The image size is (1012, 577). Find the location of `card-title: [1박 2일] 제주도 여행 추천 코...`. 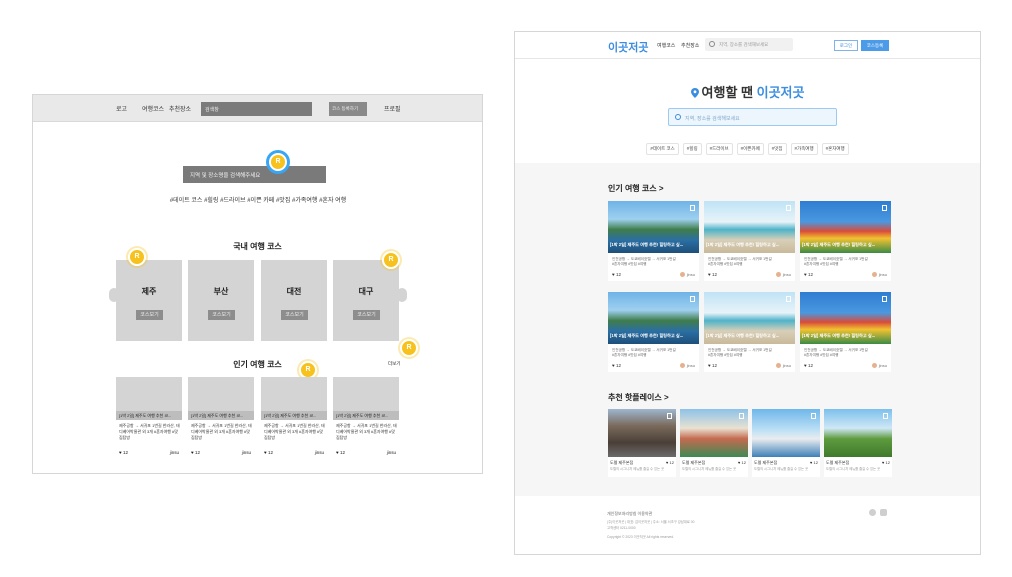

card-title: [1박 2일] 제주도 여행 추천 코... is located at coordinates (221, 415).